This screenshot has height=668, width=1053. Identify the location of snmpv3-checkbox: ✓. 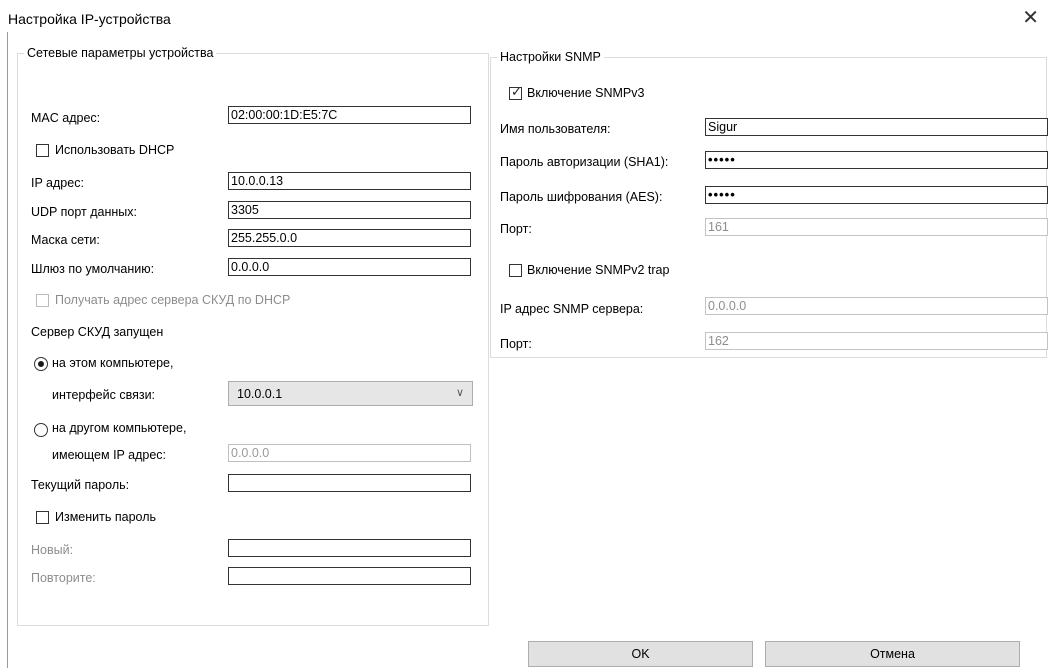
(515, 92).